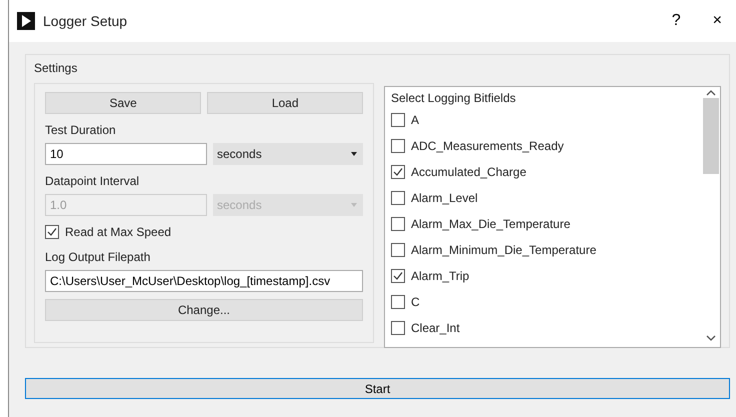 The image size is (736, 417). What do you see at coordinates (454, 98) in the screenshot?
I see `list-title: Select Logging Bitfields` at bounding box center [454, 98].